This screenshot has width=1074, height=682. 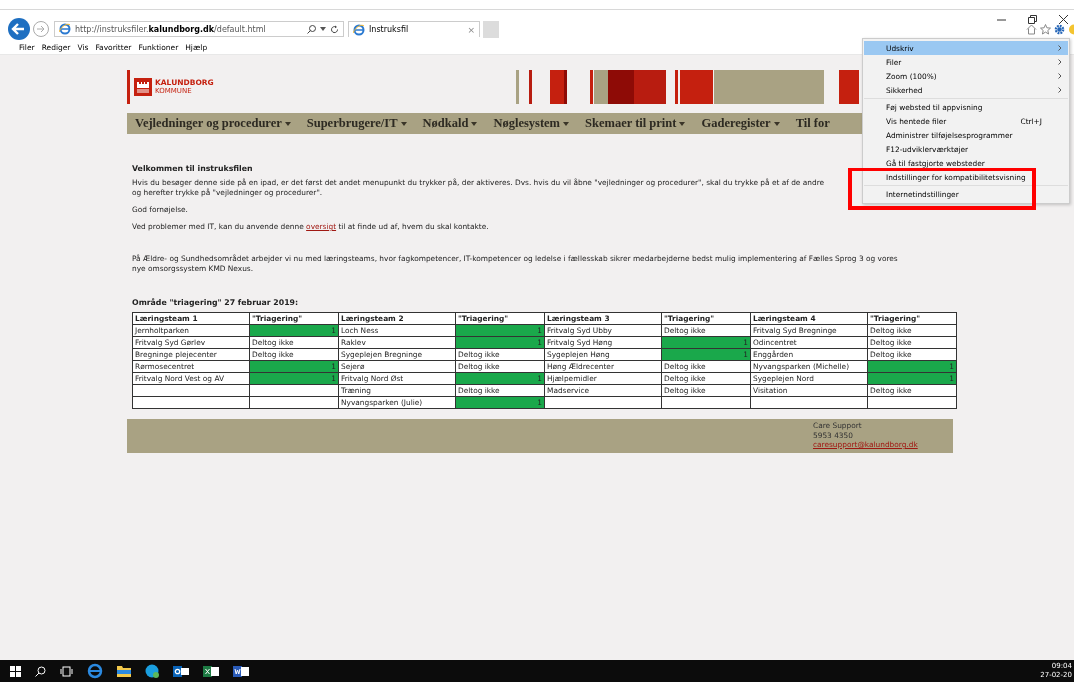 What do you see at coordinates (152, 671) in the screenshot?
I see `skype-icon` at bounding box center [152, 671].